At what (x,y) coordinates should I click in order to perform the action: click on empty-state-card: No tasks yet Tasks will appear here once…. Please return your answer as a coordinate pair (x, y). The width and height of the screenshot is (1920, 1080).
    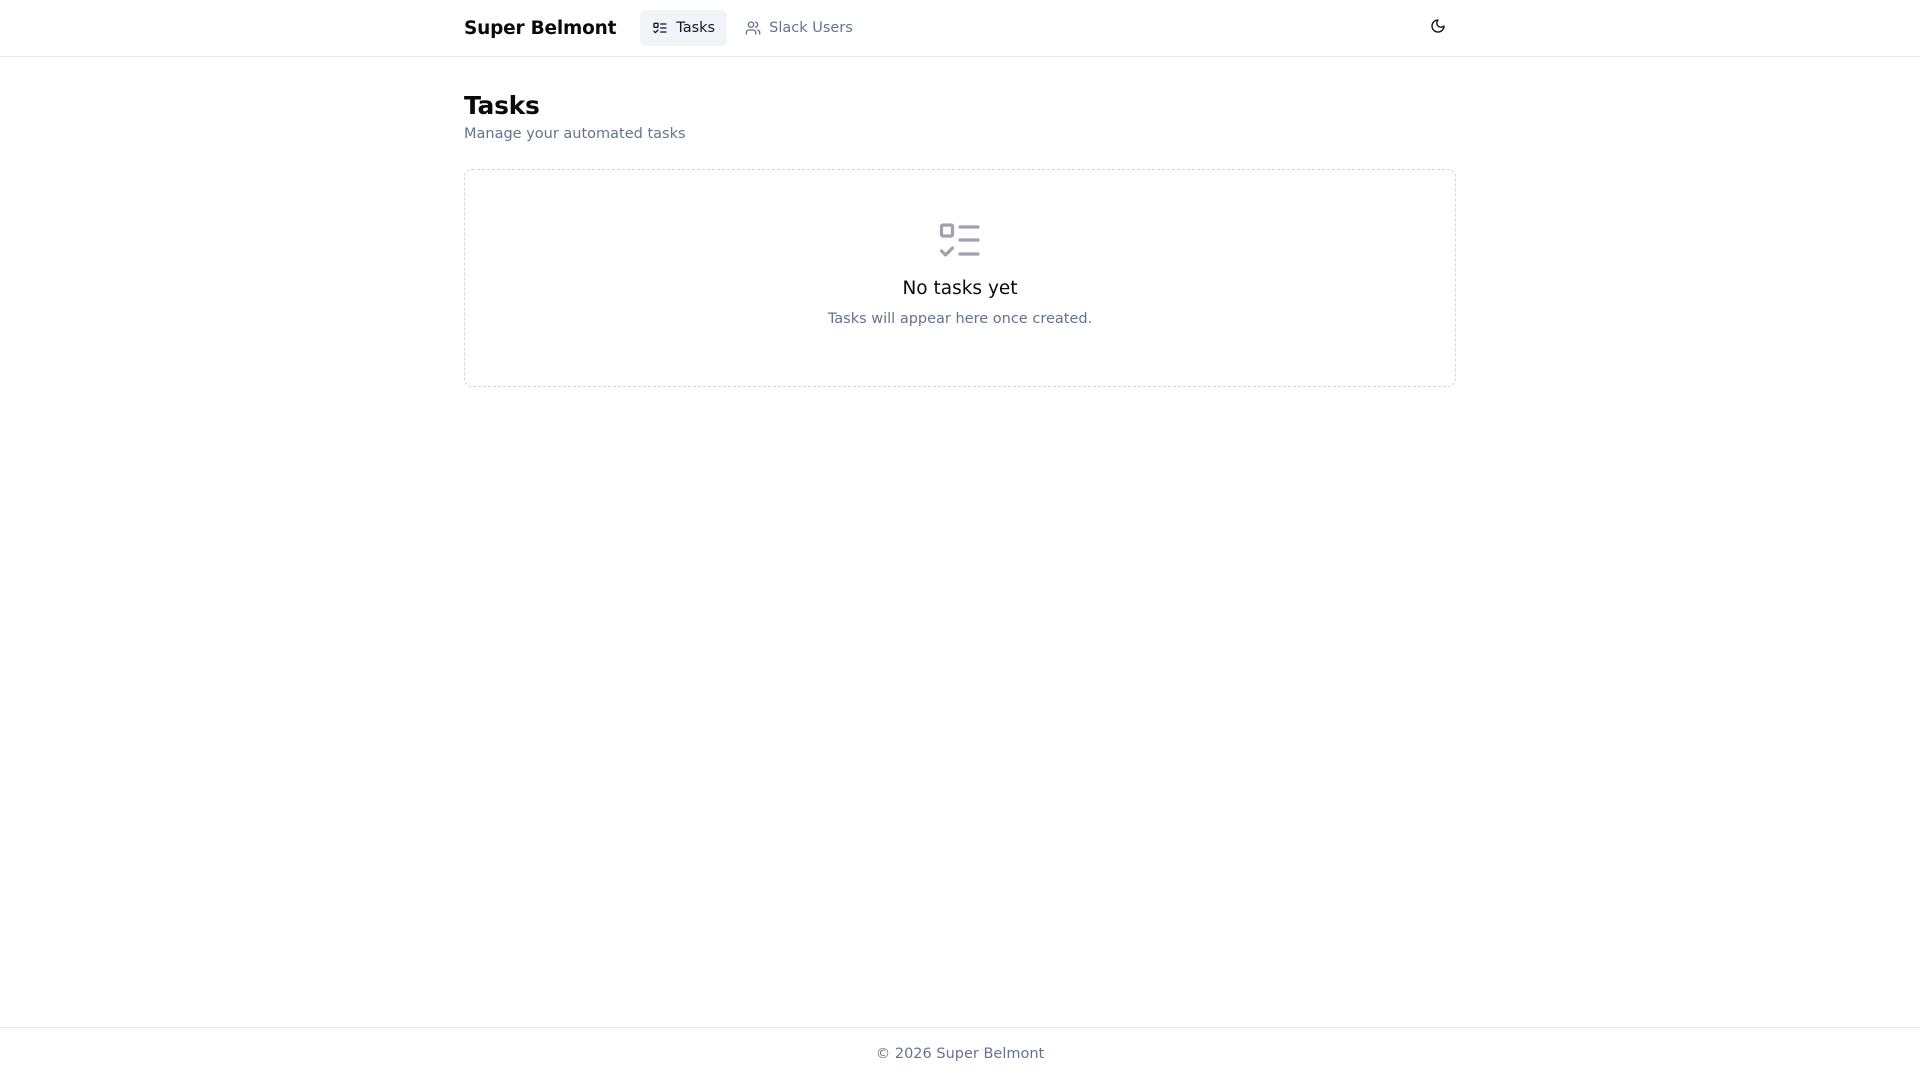
    Looking at the image, I should click on (960, 278).